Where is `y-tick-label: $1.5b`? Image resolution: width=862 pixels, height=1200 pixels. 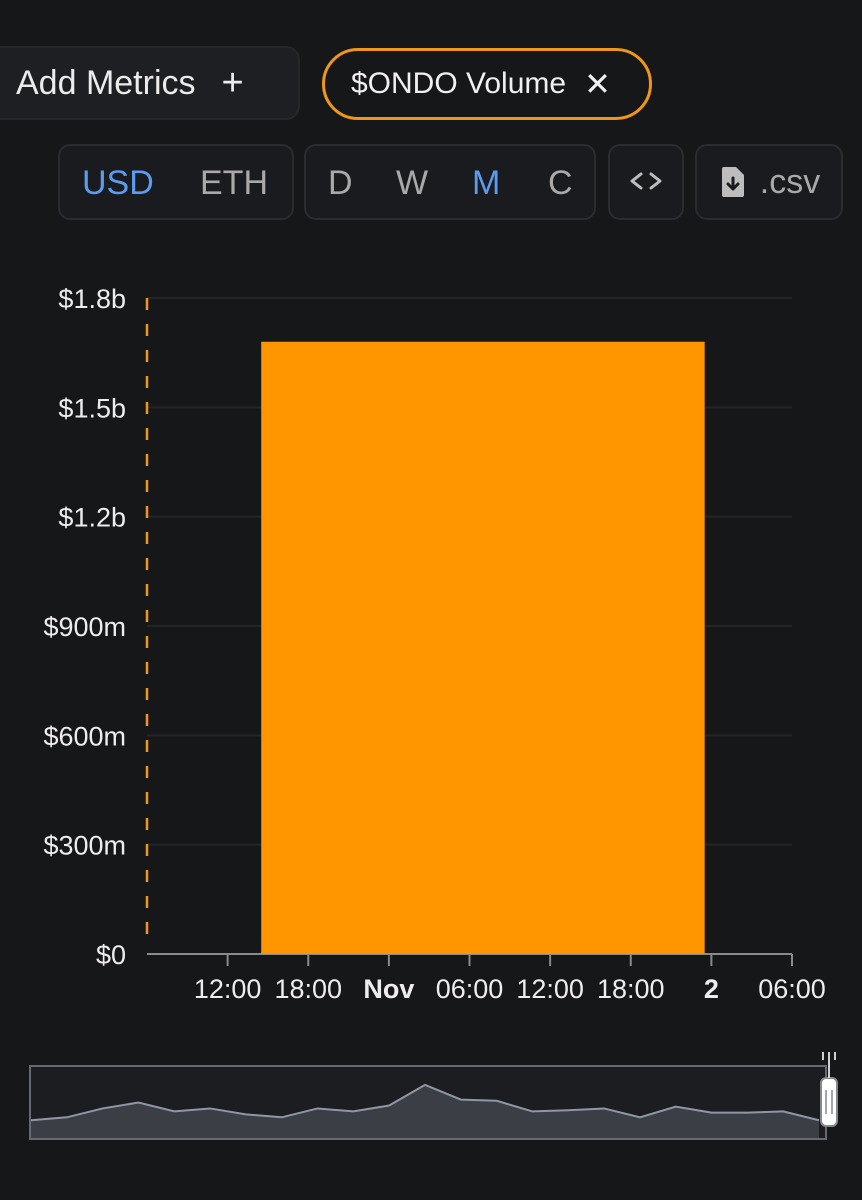
y-tick-label: $1.5b is located at coordinates (92, 408).